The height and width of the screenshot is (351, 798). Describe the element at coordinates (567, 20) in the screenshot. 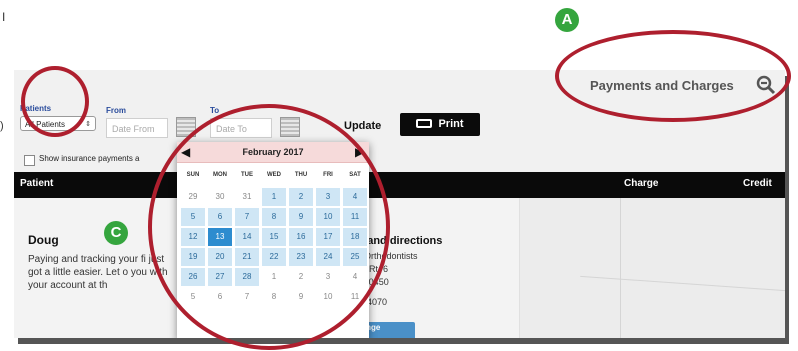

I see `callout-badge-a: A` at that location.